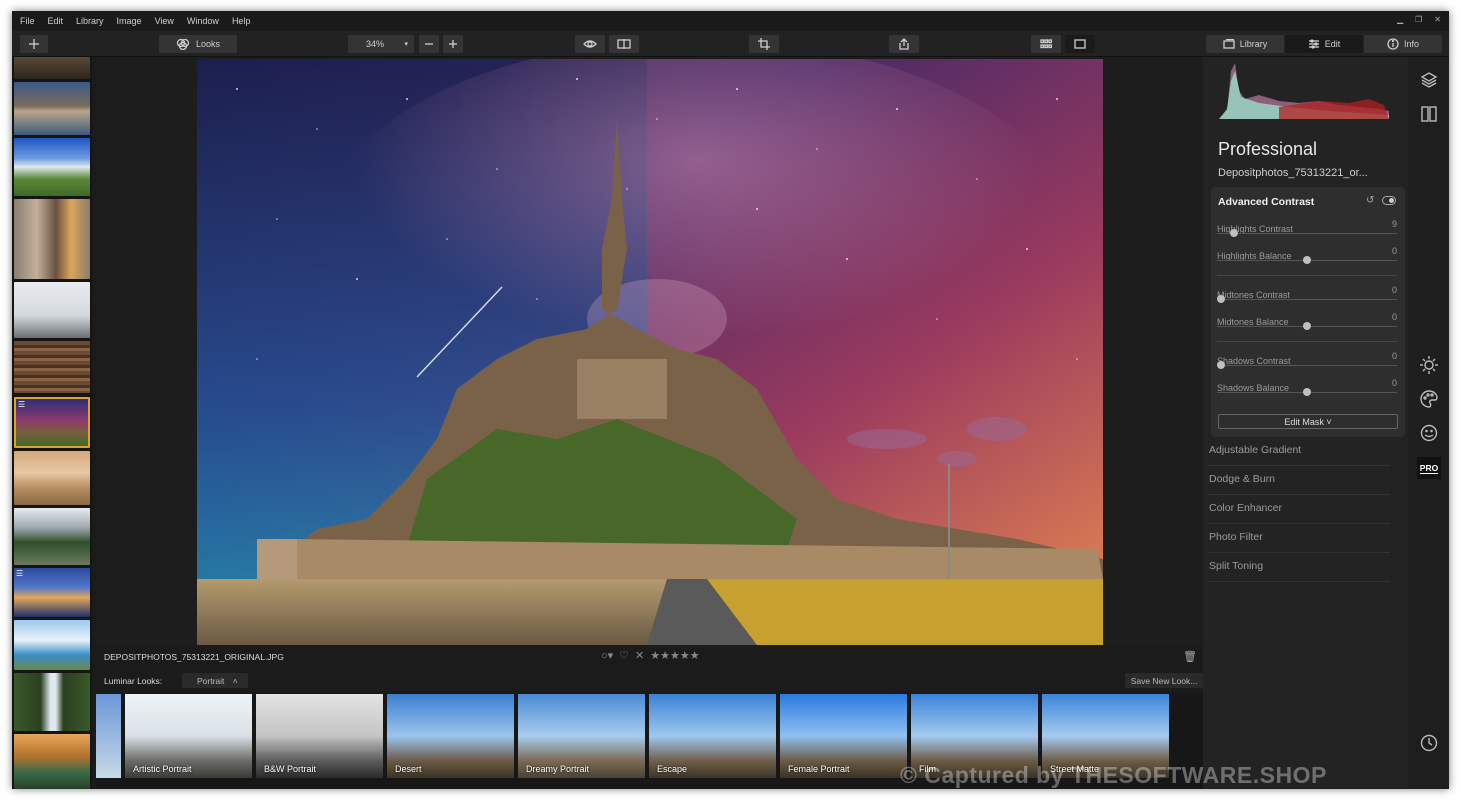  Describe the element at coordinates (1236, 537) in the screenshot. I see `filter-name: Photo Filter` at that location.